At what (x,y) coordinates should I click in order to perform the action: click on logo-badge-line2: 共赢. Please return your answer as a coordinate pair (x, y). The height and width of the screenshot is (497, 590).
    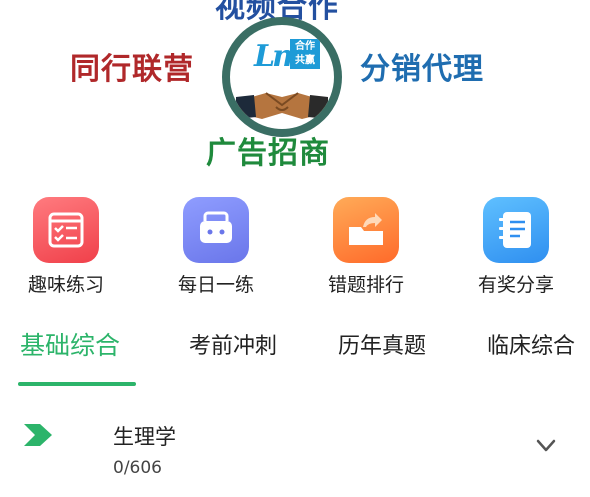
    Looking at the image, I should click on (305, 60).